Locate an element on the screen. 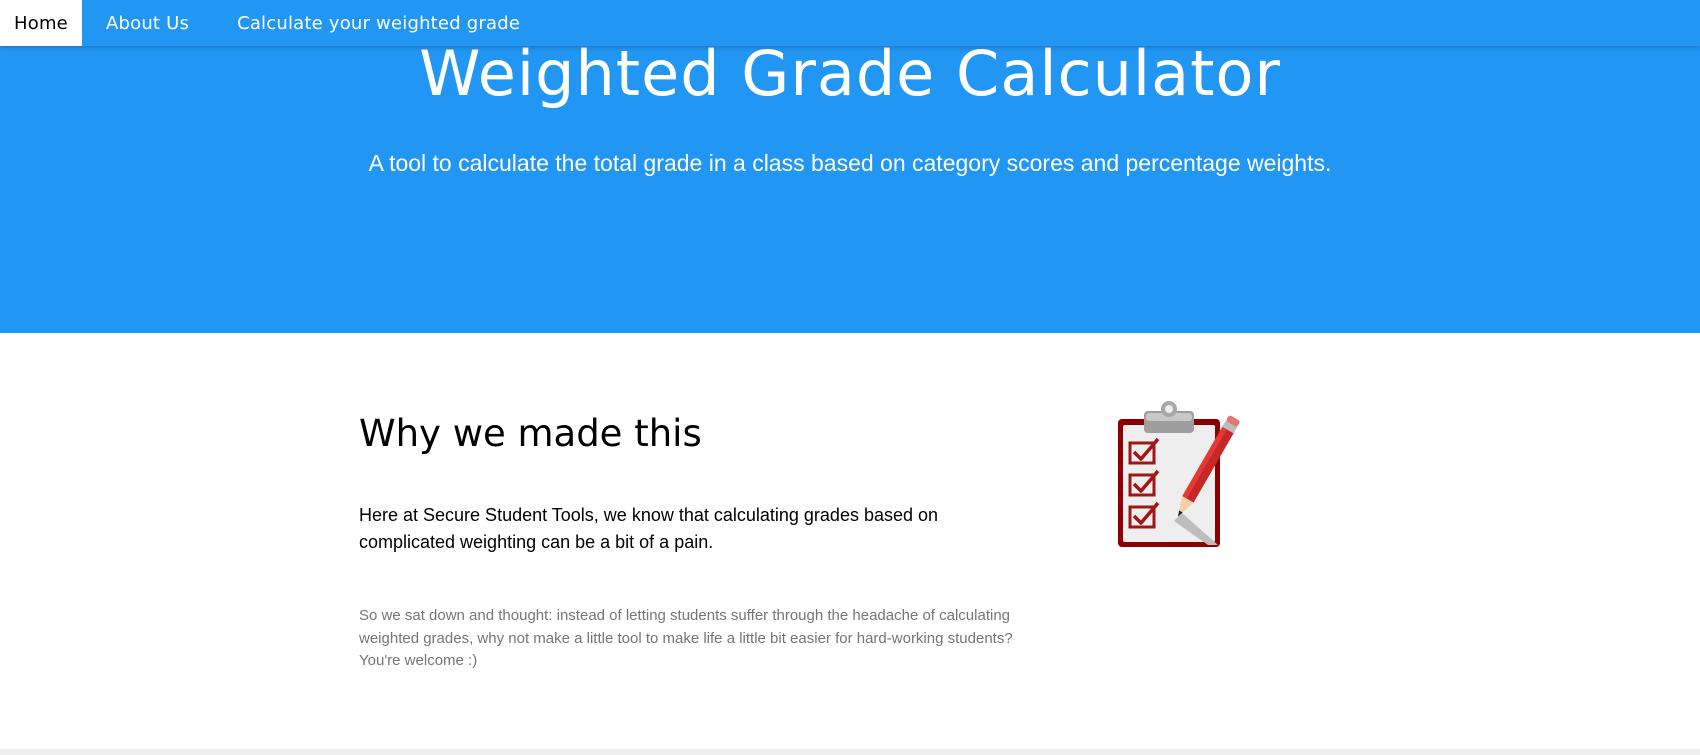 This screenshot has height=755, width=1700. hero-title: Weighted Grade Calculator is located at coordinates (850, 73).